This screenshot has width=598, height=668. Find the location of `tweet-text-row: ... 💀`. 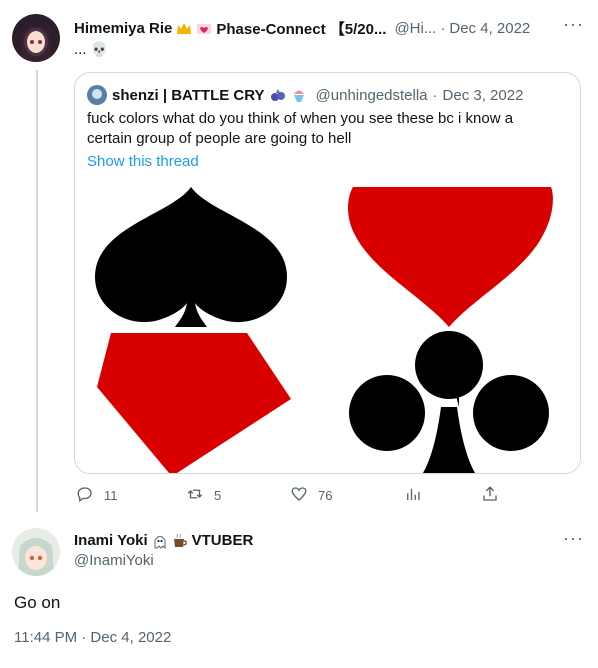

tweet-text-row: ... 💀 is located at coordinates (91, 50).